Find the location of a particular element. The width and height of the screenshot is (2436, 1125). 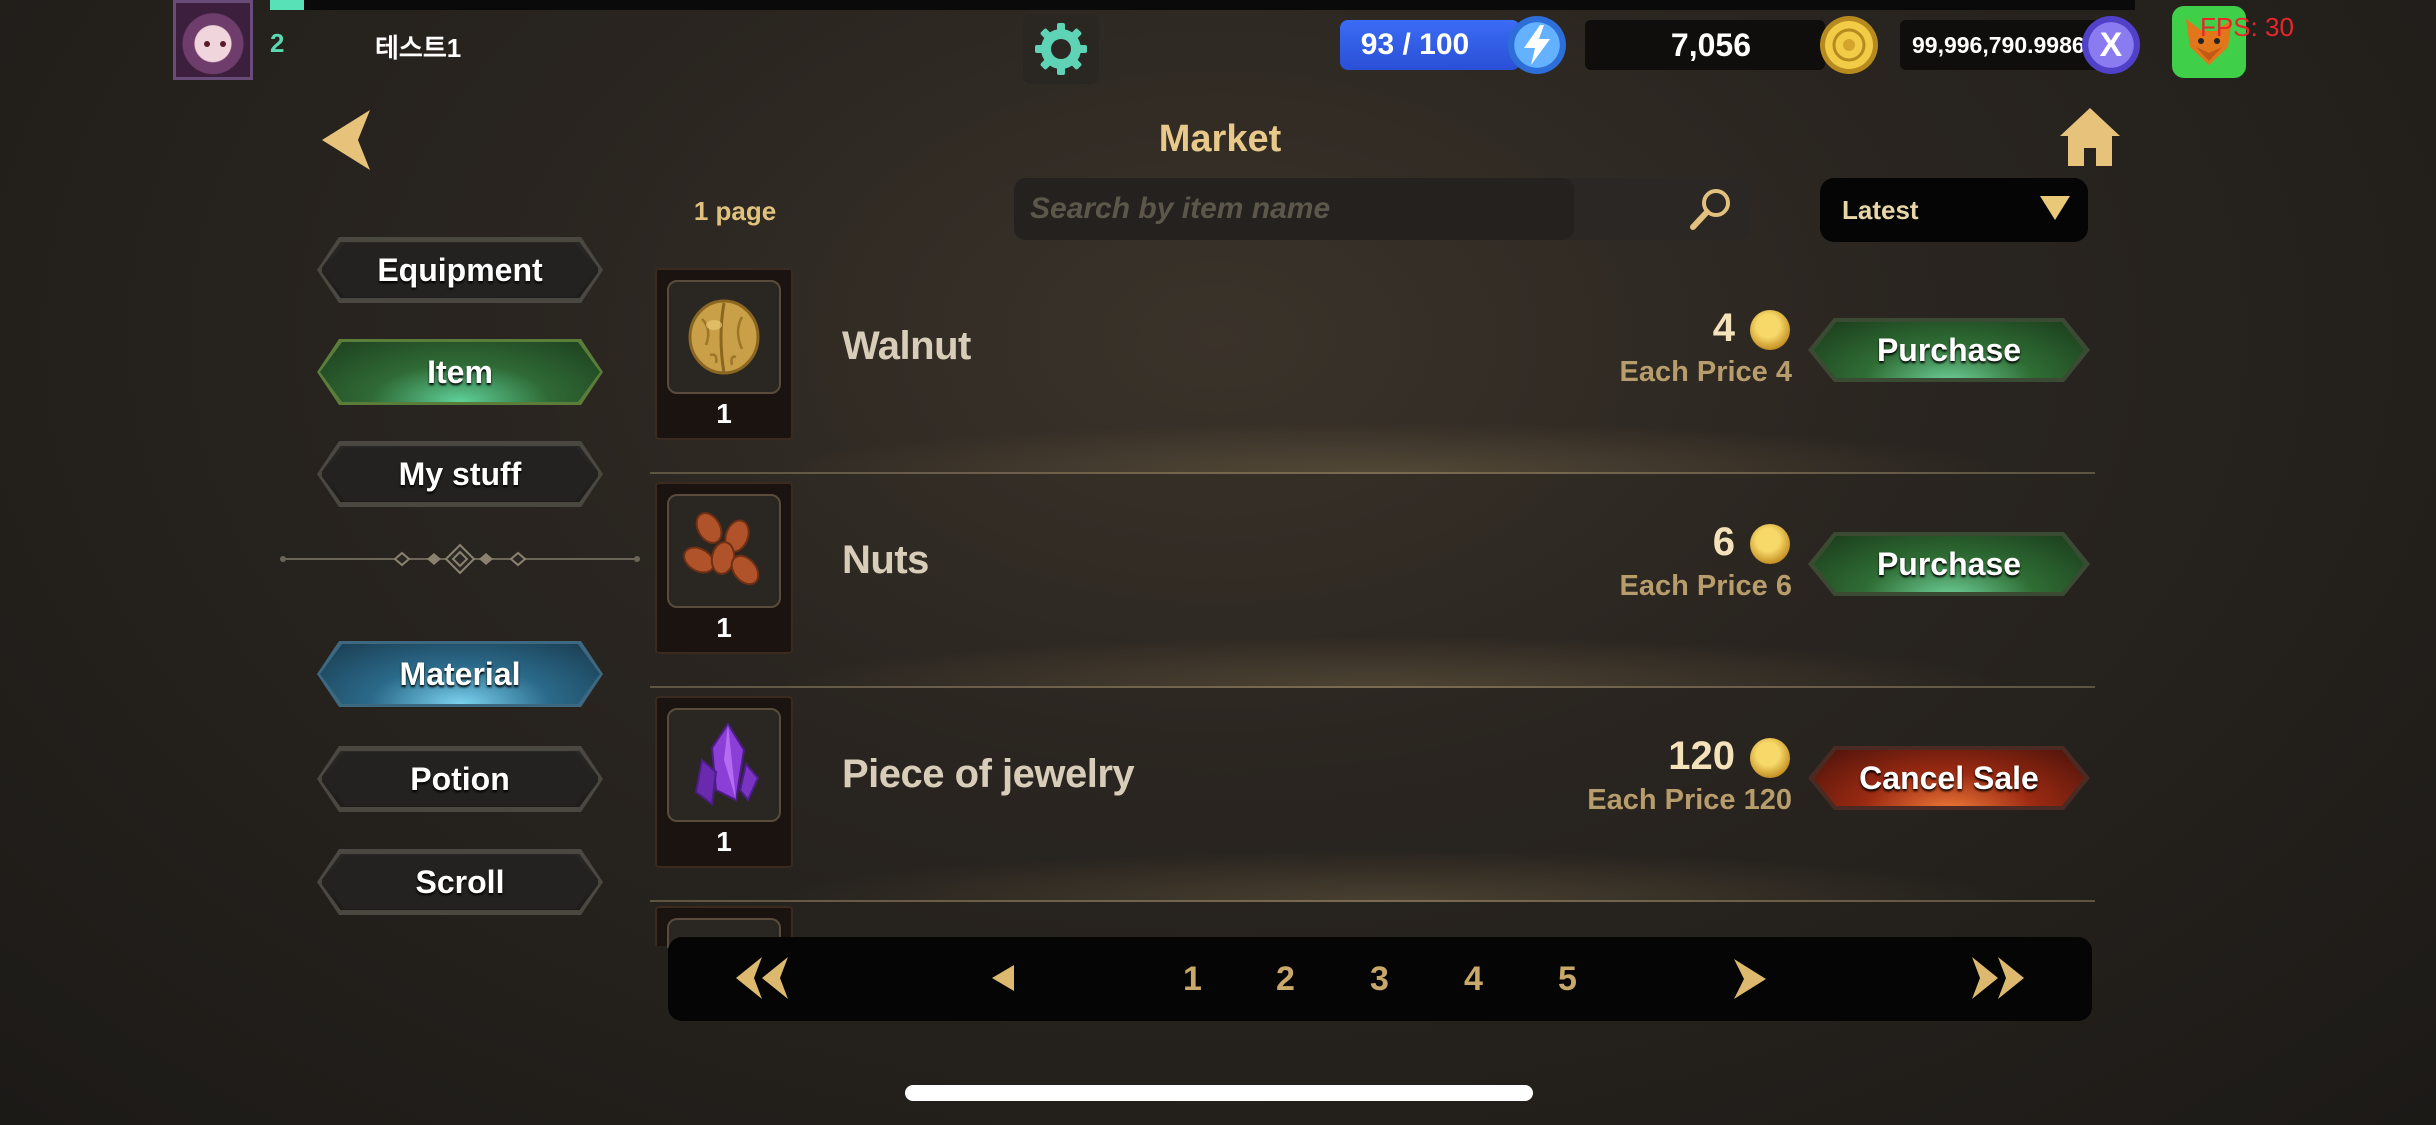

unit-price: Each Price 4 is located at coordinates (1706, 372).